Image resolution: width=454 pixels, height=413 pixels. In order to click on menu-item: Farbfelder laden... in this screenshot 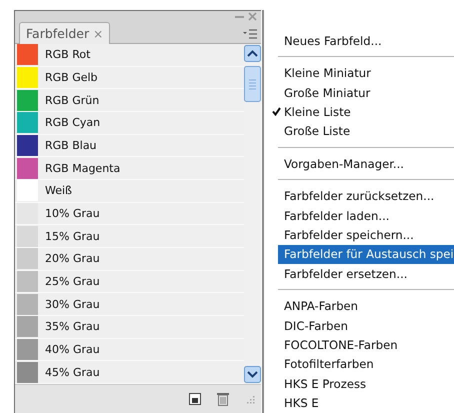, I will do `click(359, 216)`.